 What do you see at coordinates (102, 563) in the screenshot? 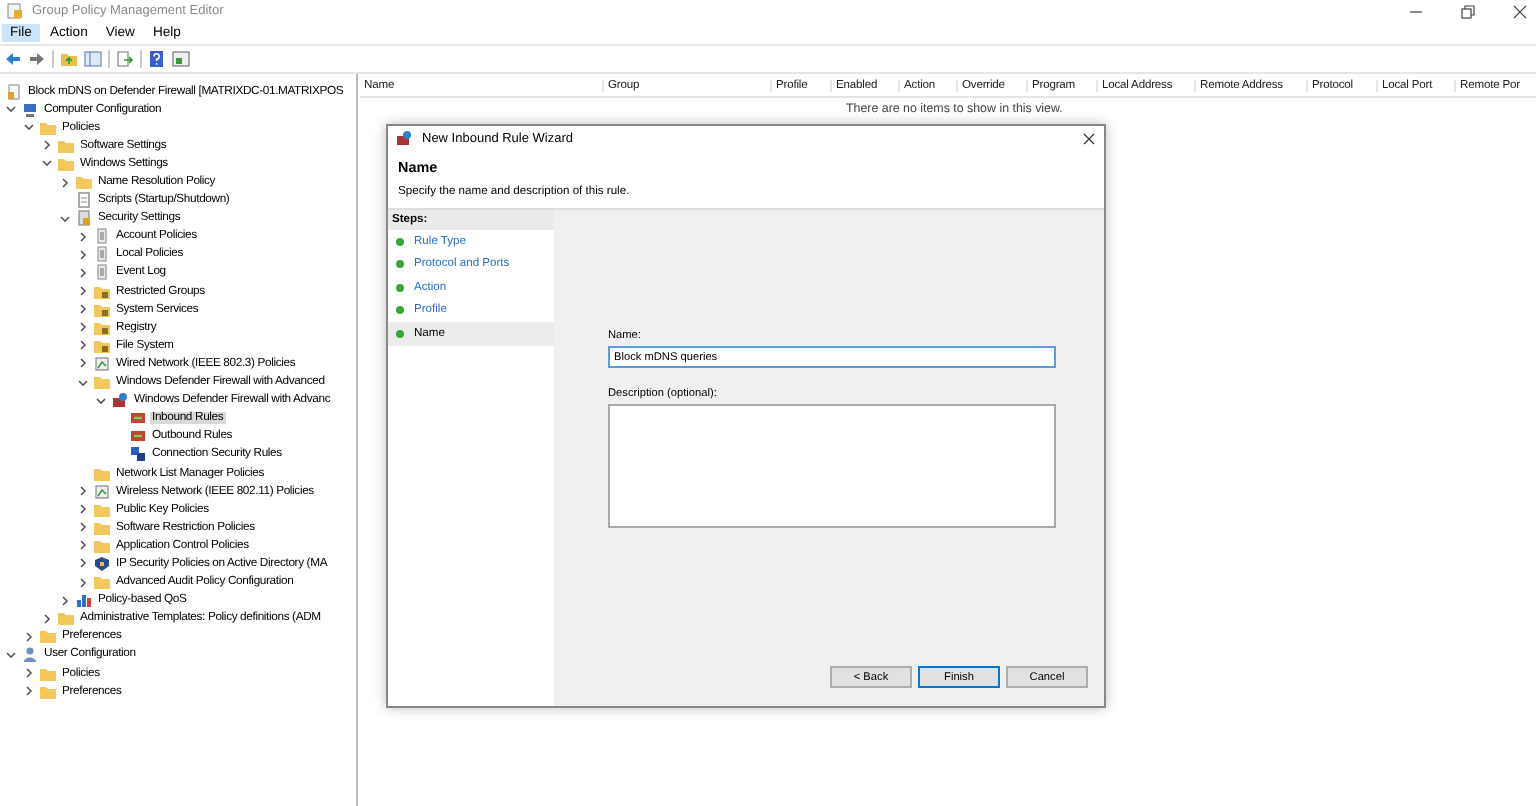
I see `shield-icon` at bounding box center [102, 563].